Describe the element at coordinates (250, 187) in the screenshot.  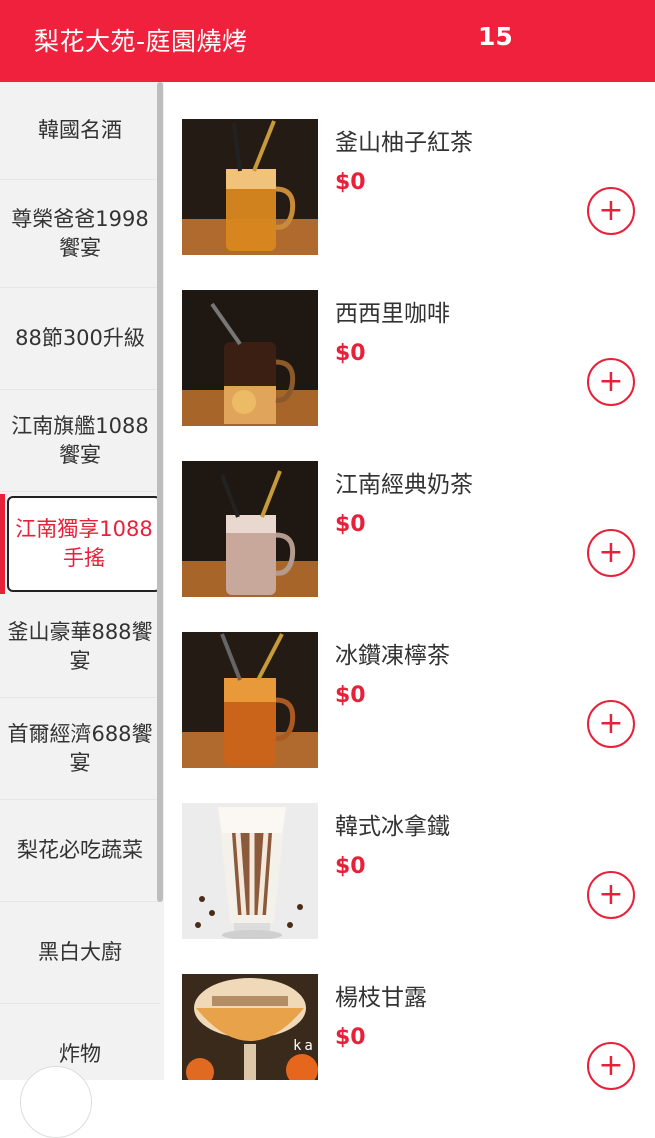
I see `product-image-citron-tea` at that location.